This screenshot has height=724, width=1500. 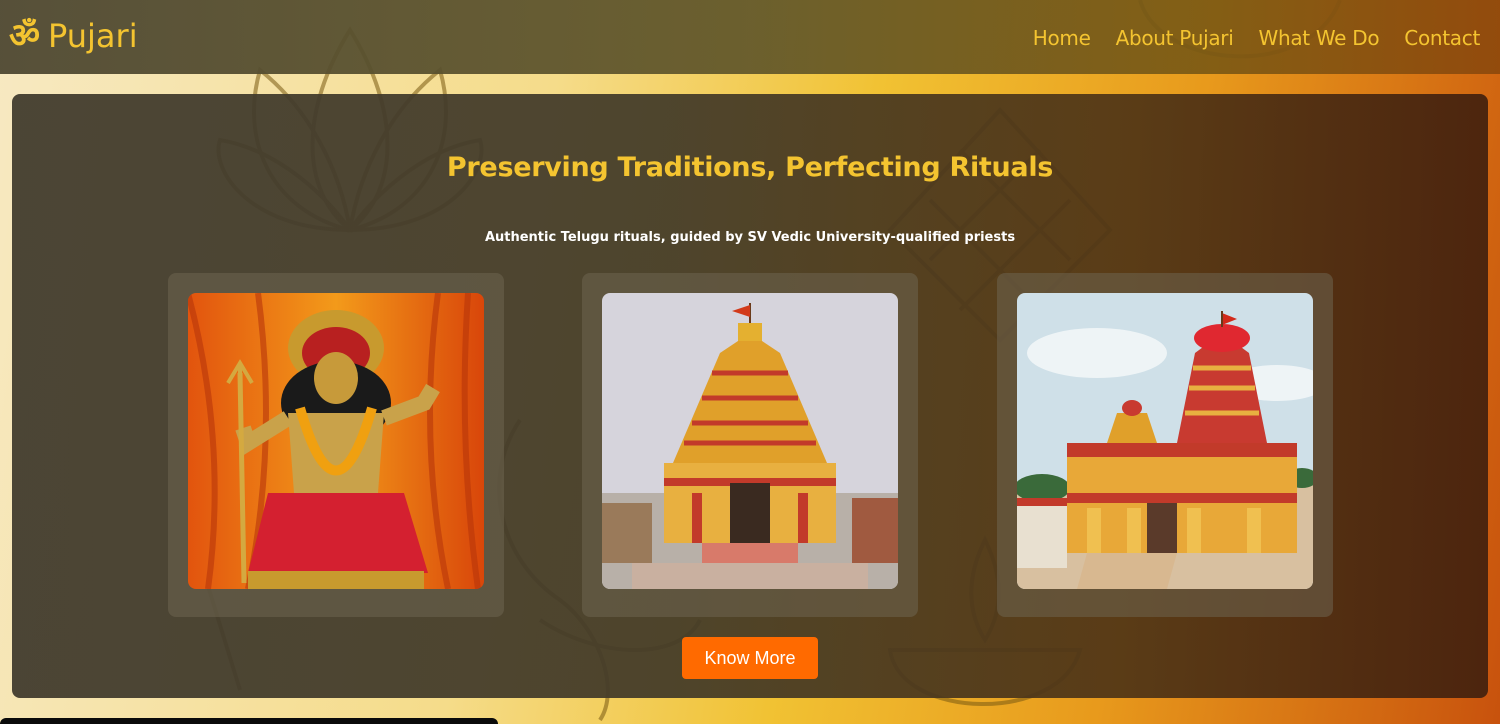 What do you see at coordinates (336, 441) in the screenshot?
I see `deity-statue-image` at bounding box center [336, 441].